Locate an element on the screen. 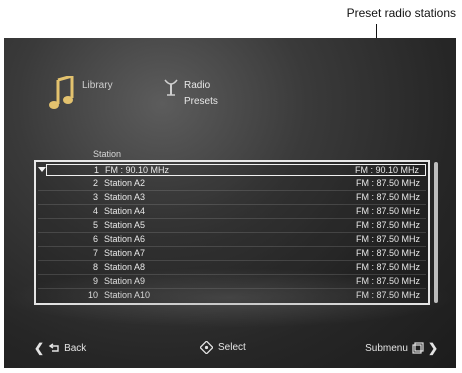 This screenshot has width=462, height=373. select-dpad-icon is located at coordinates (206, 347).